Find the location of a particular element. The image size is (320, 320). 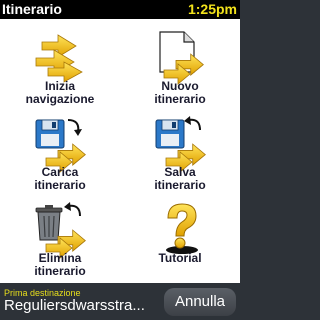

trash-arrows-icon is located at coordinates (60, 230).